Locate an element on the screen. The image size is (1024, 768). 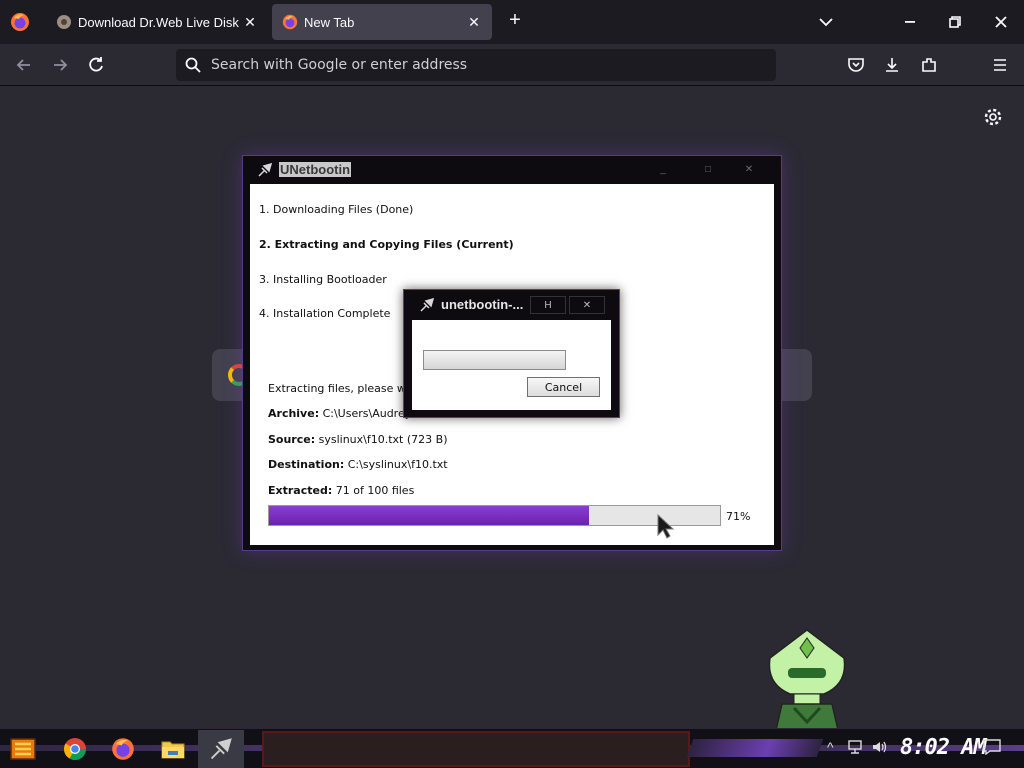
dialog-help-button: H is located at coordinates (548, 305).